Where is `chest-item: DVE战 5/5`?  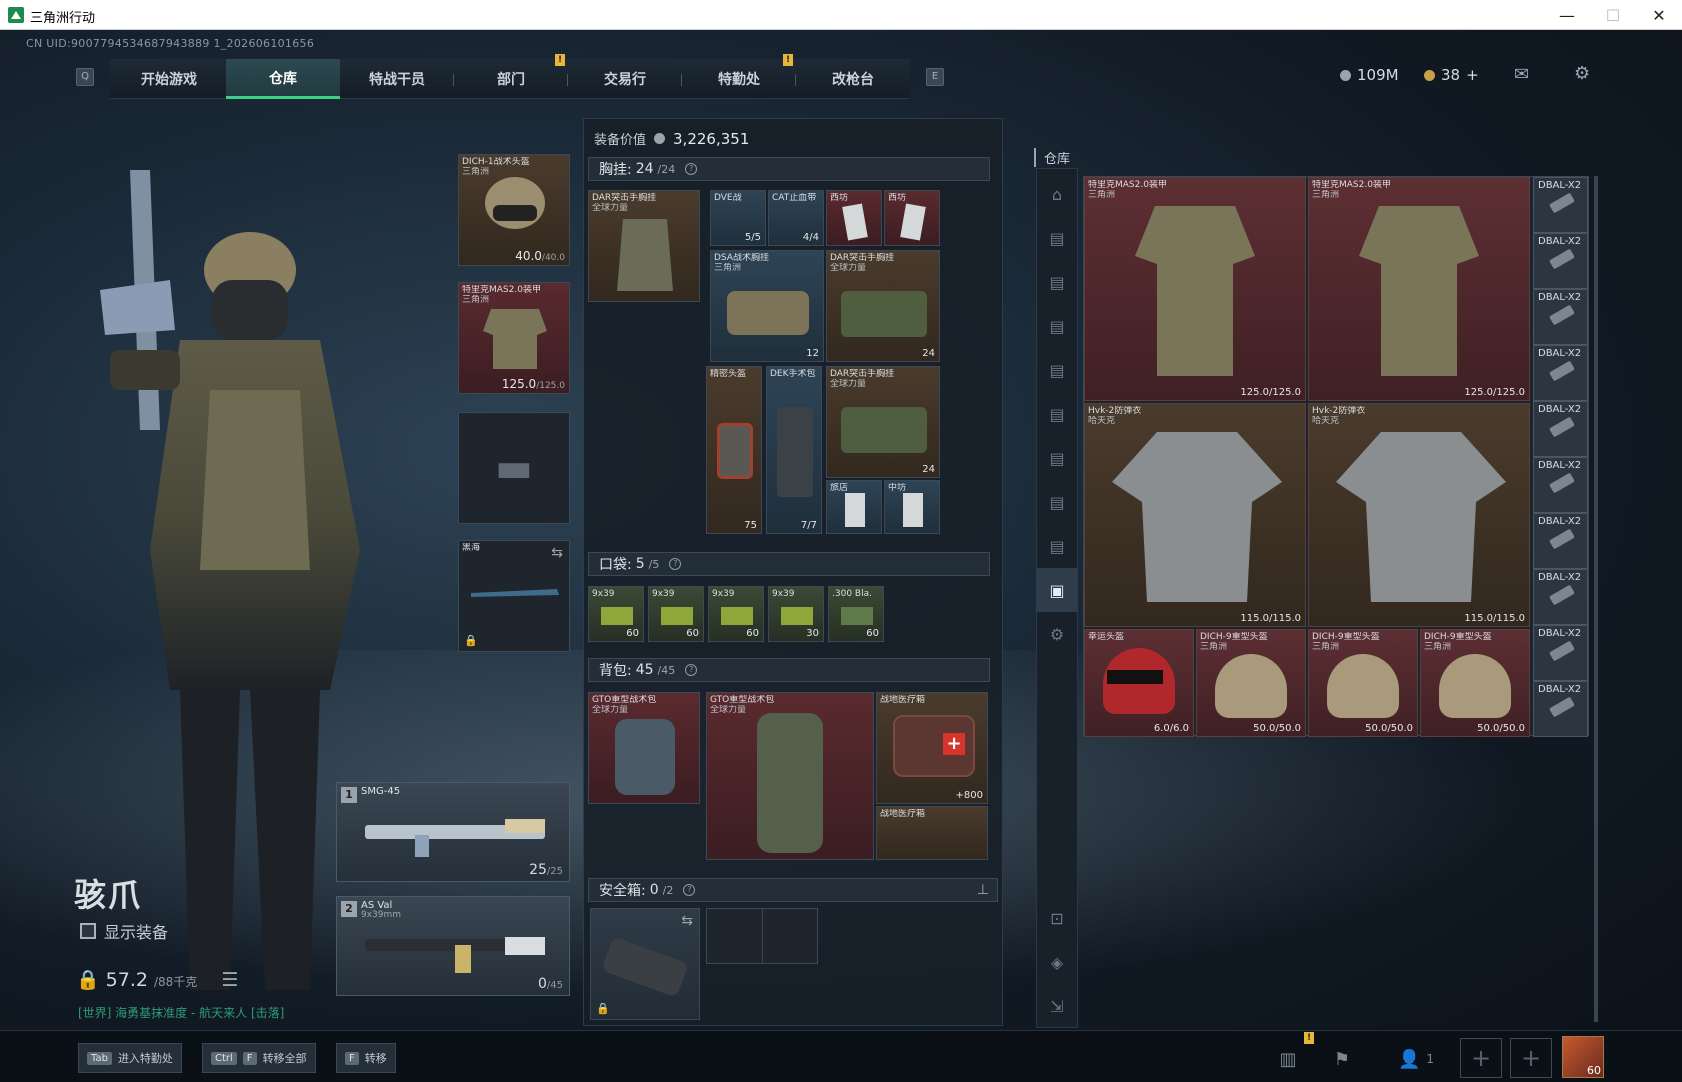 chest-item: DVE战 5/5 is located at coordinates (738, 218).